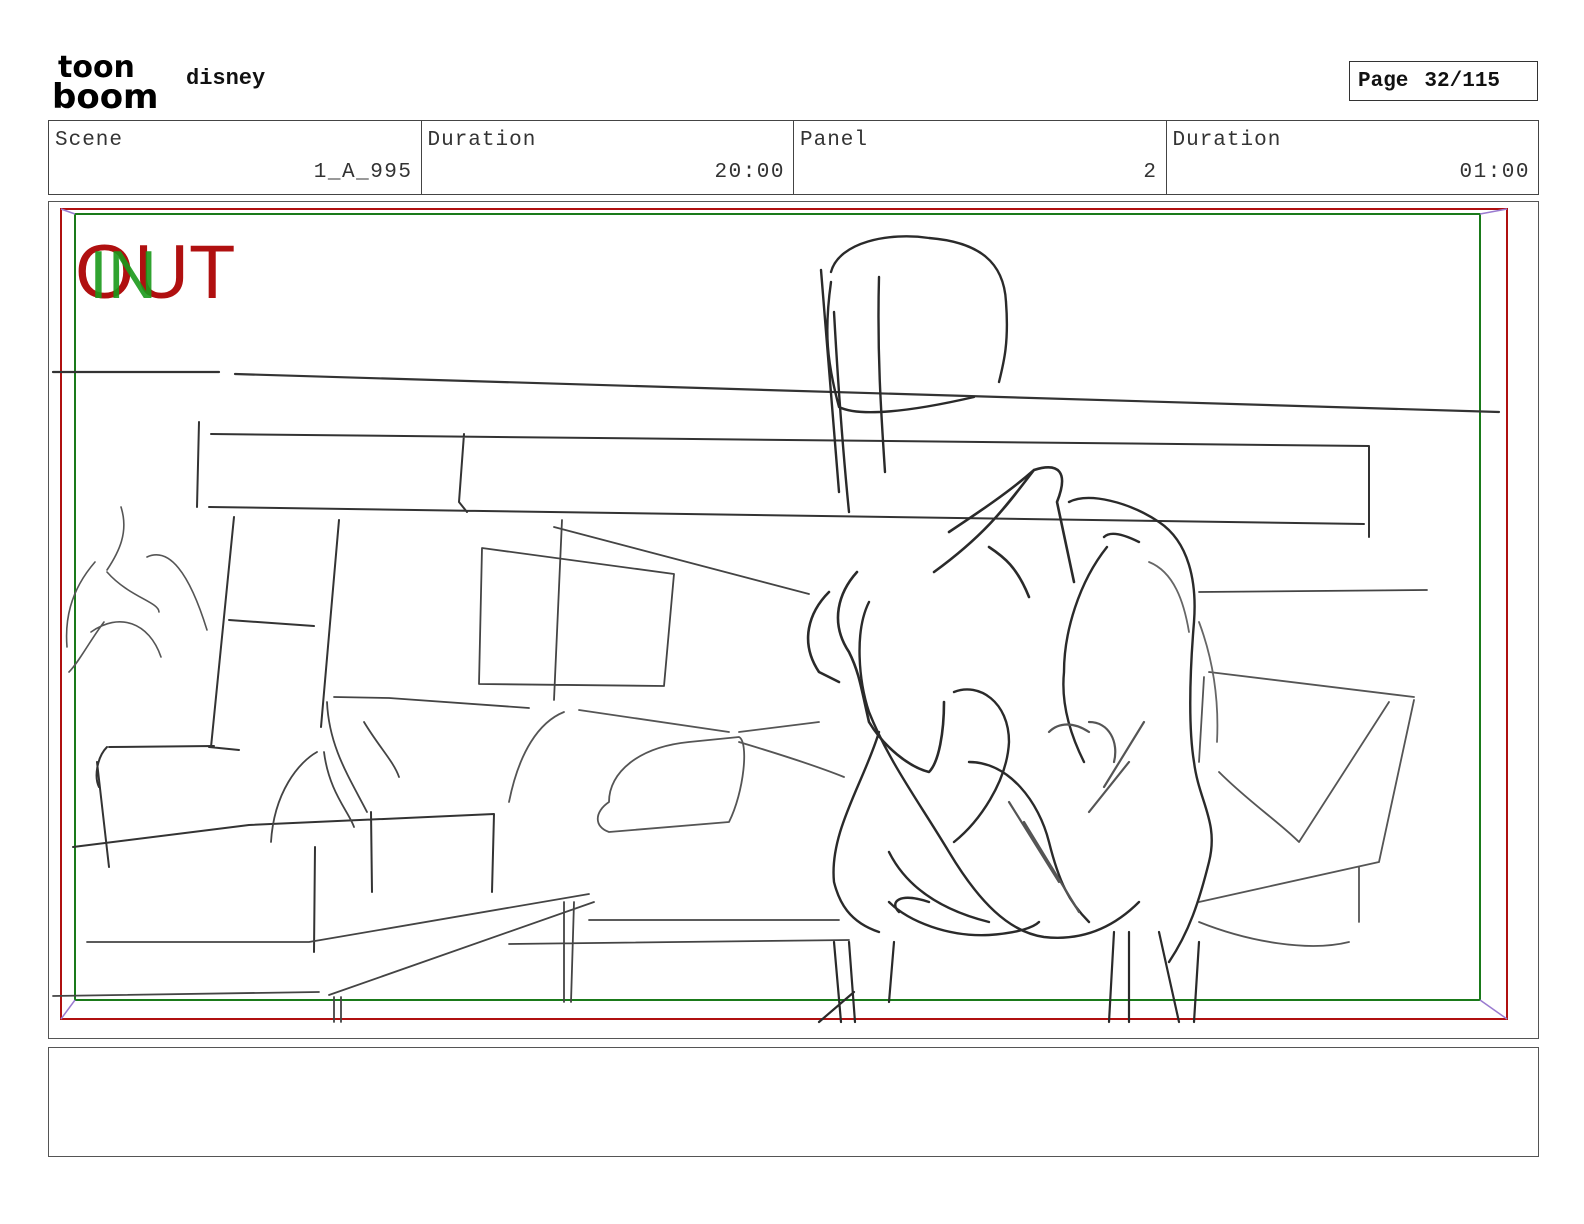 The height and width of the screenshot is (1224, 1584). Describe the element at coordinates (1494, 172) in the screenshot. I see `panel-duration-value: 01:00` at that location.